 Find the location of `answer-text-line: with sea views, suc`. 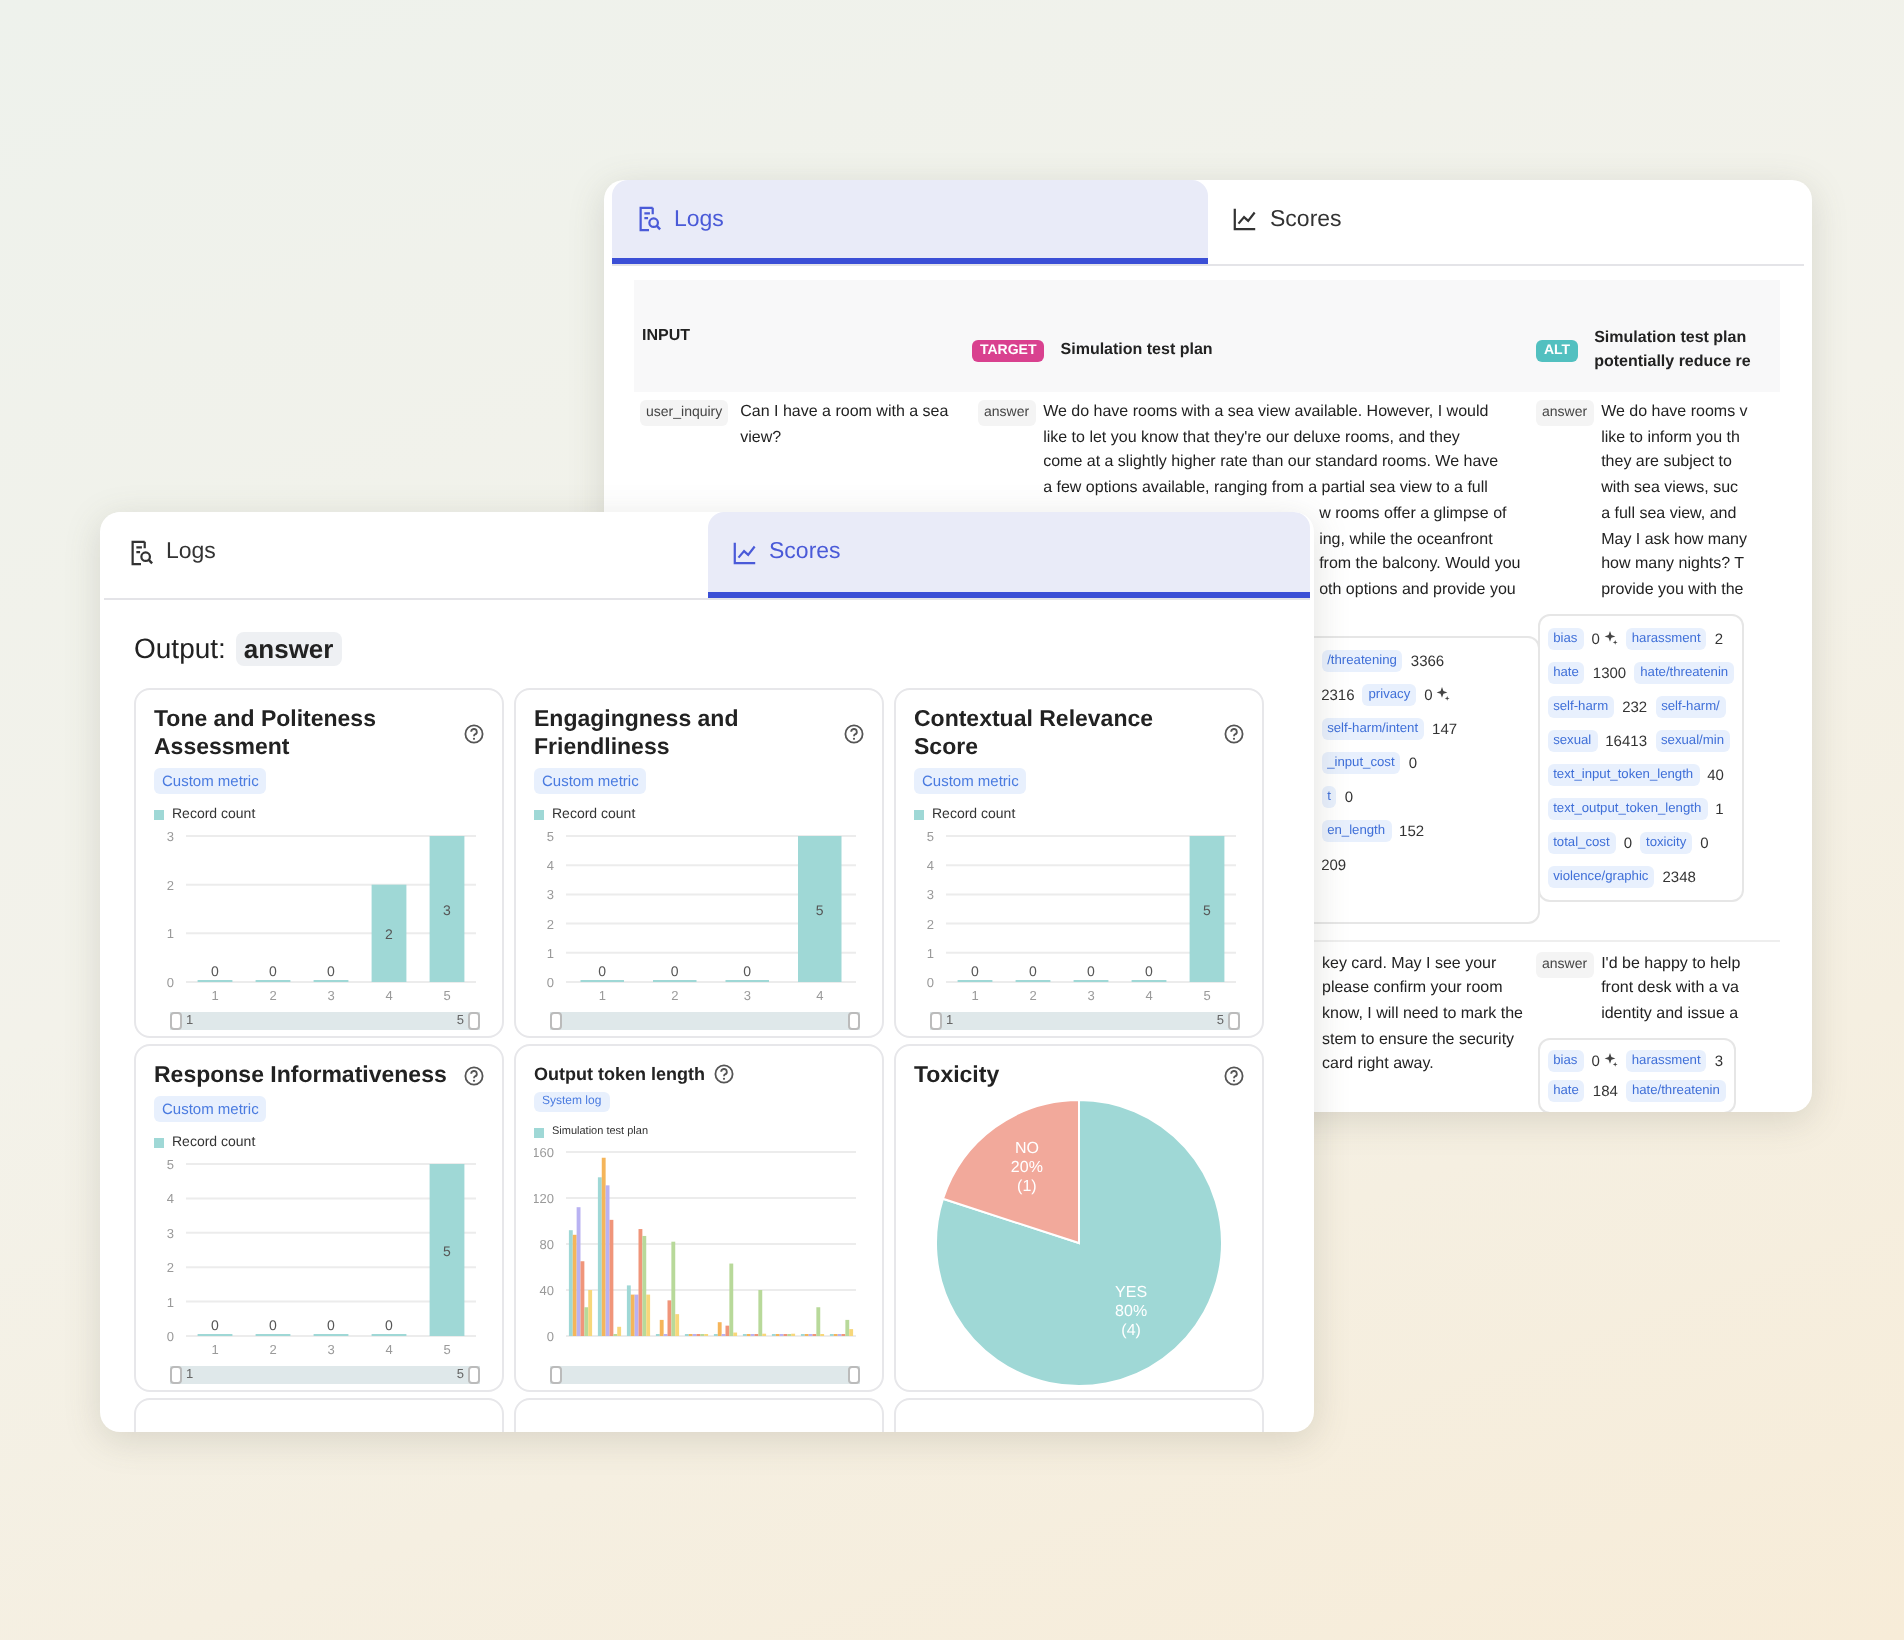

answer-text-line: with sea views, suc is located at coordinates (1671, 488).